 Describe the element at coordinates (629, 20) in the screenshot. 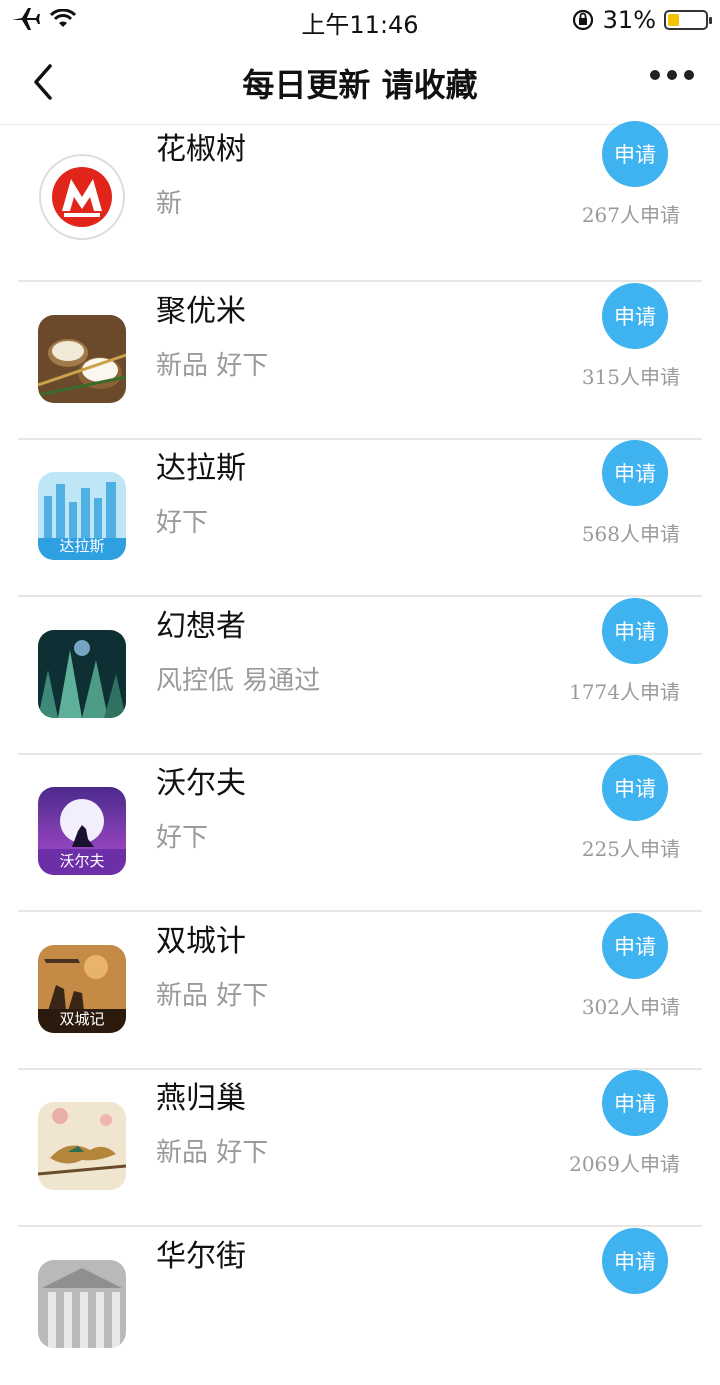

I see `battery-percent: 31%` at that location.